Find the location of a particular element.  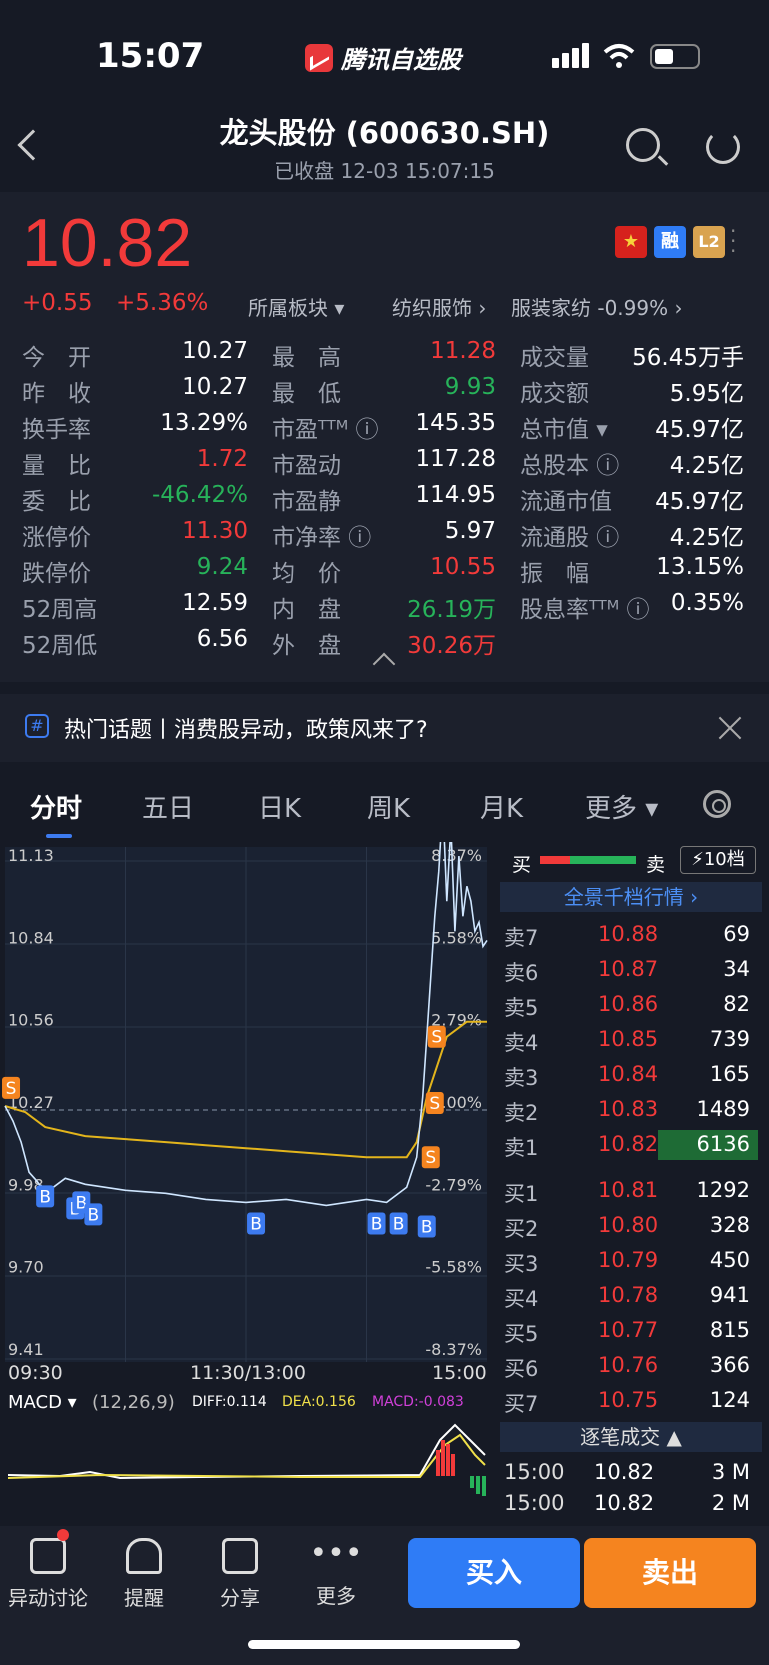

stat-label-col2-3: 市盈动 is located at coordinates (306, 466).